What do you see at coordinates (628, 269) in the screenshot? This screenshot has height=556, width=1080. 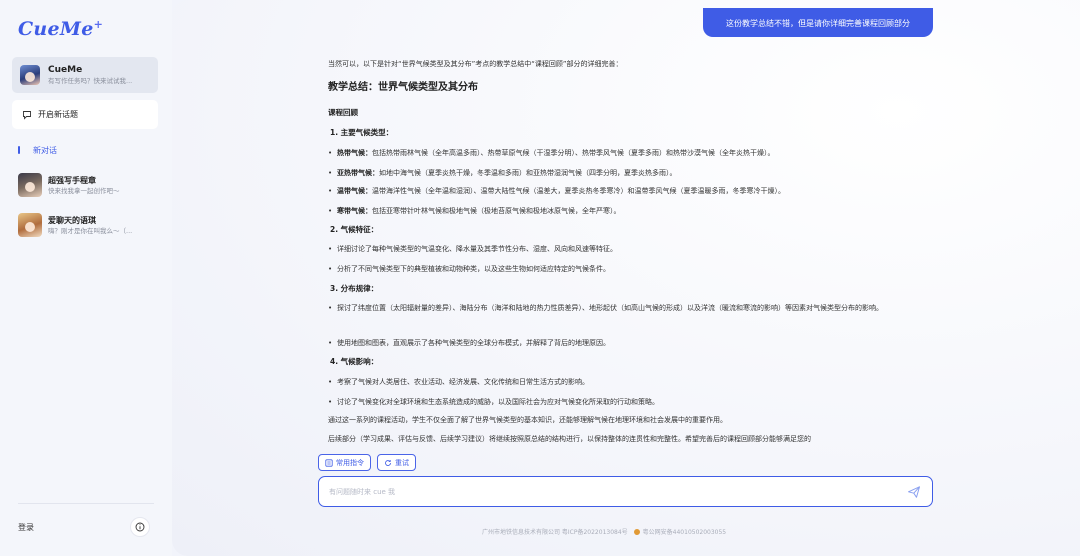 I see `list-item: 分析了不同气候类型下的典型植被和动物种类，以及这些生物如何适应特定的气候条件。` at bounding box center [628, 269].